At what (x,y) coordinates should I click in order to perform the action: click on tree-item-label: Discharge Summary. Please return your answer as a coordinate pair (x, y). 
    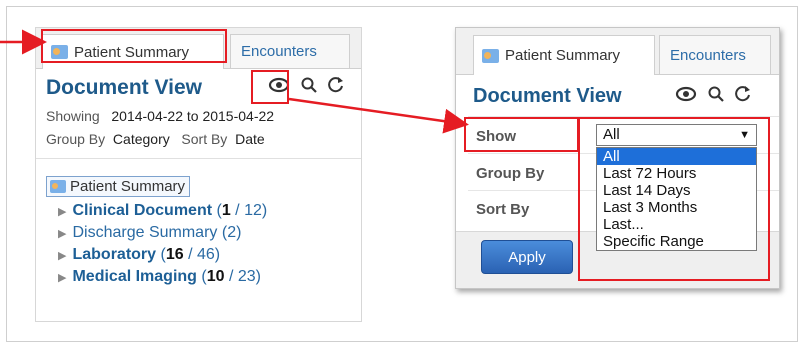
    Looking at the image, I should click on (145, 232).